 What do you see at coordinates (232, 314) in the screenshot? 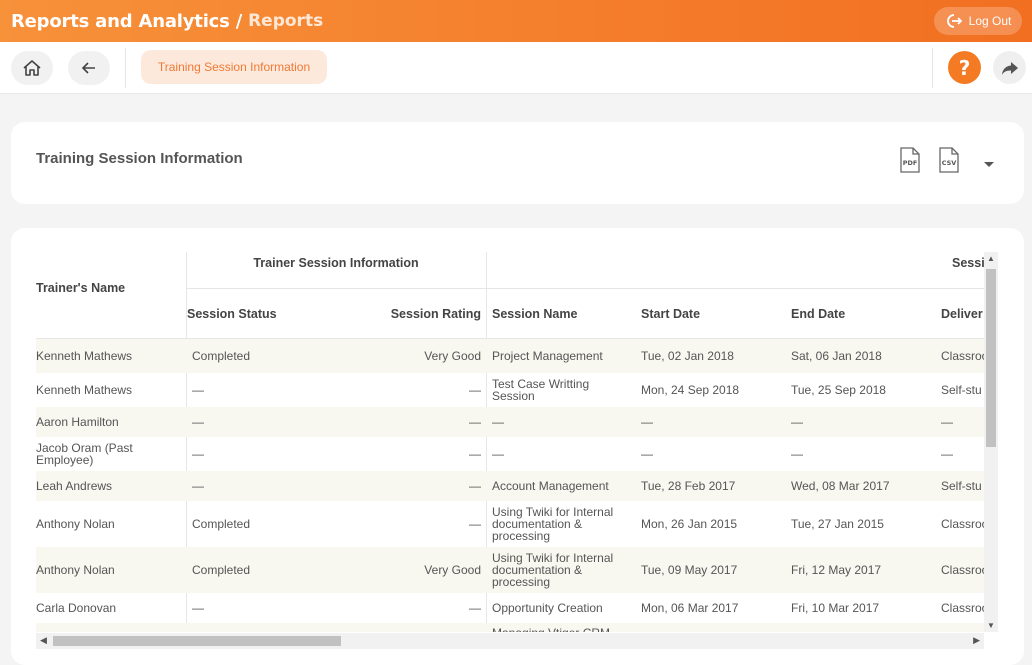
I see `column-header-session-status: Session Status` at bounding box center [232, 314].